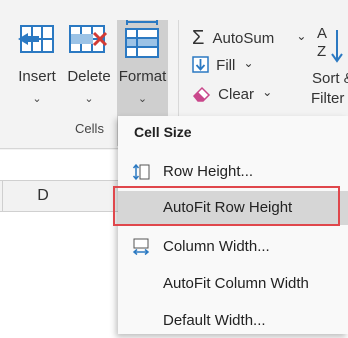 The height and width of the screenshot is (338, 348). Describe the element at coordinates (329, 67) in the screenshot. I see `sort-filter-button: A Z Sort & Filter` at that location.